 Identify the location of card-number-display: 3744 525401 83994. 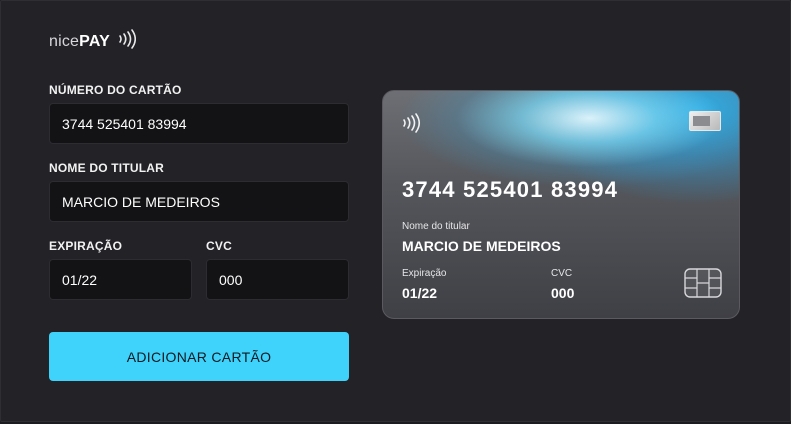
(510, 189).